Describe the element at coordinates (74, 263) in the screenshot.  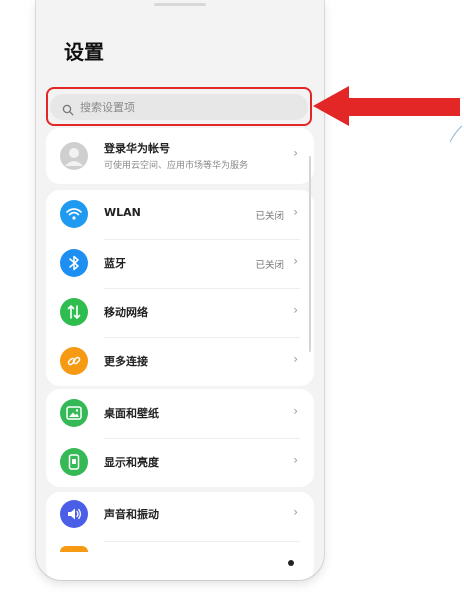
I see `bluetooth-icon` at that location.